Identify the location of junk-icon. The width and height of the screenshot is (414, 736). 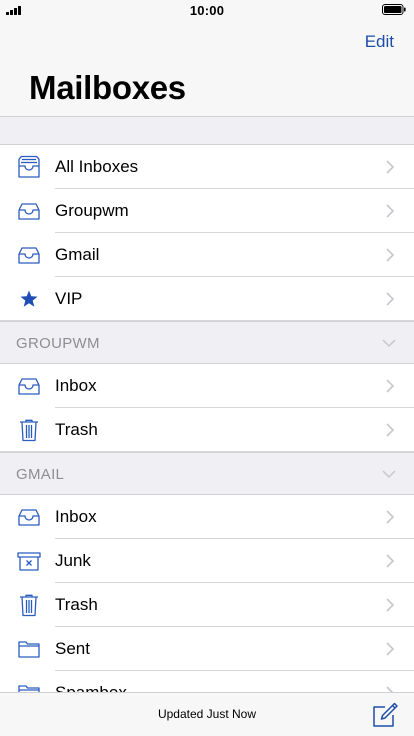
(29, 561).